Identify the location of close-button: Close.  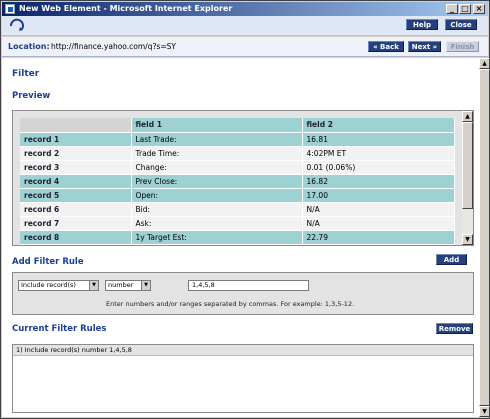
(461, 24).